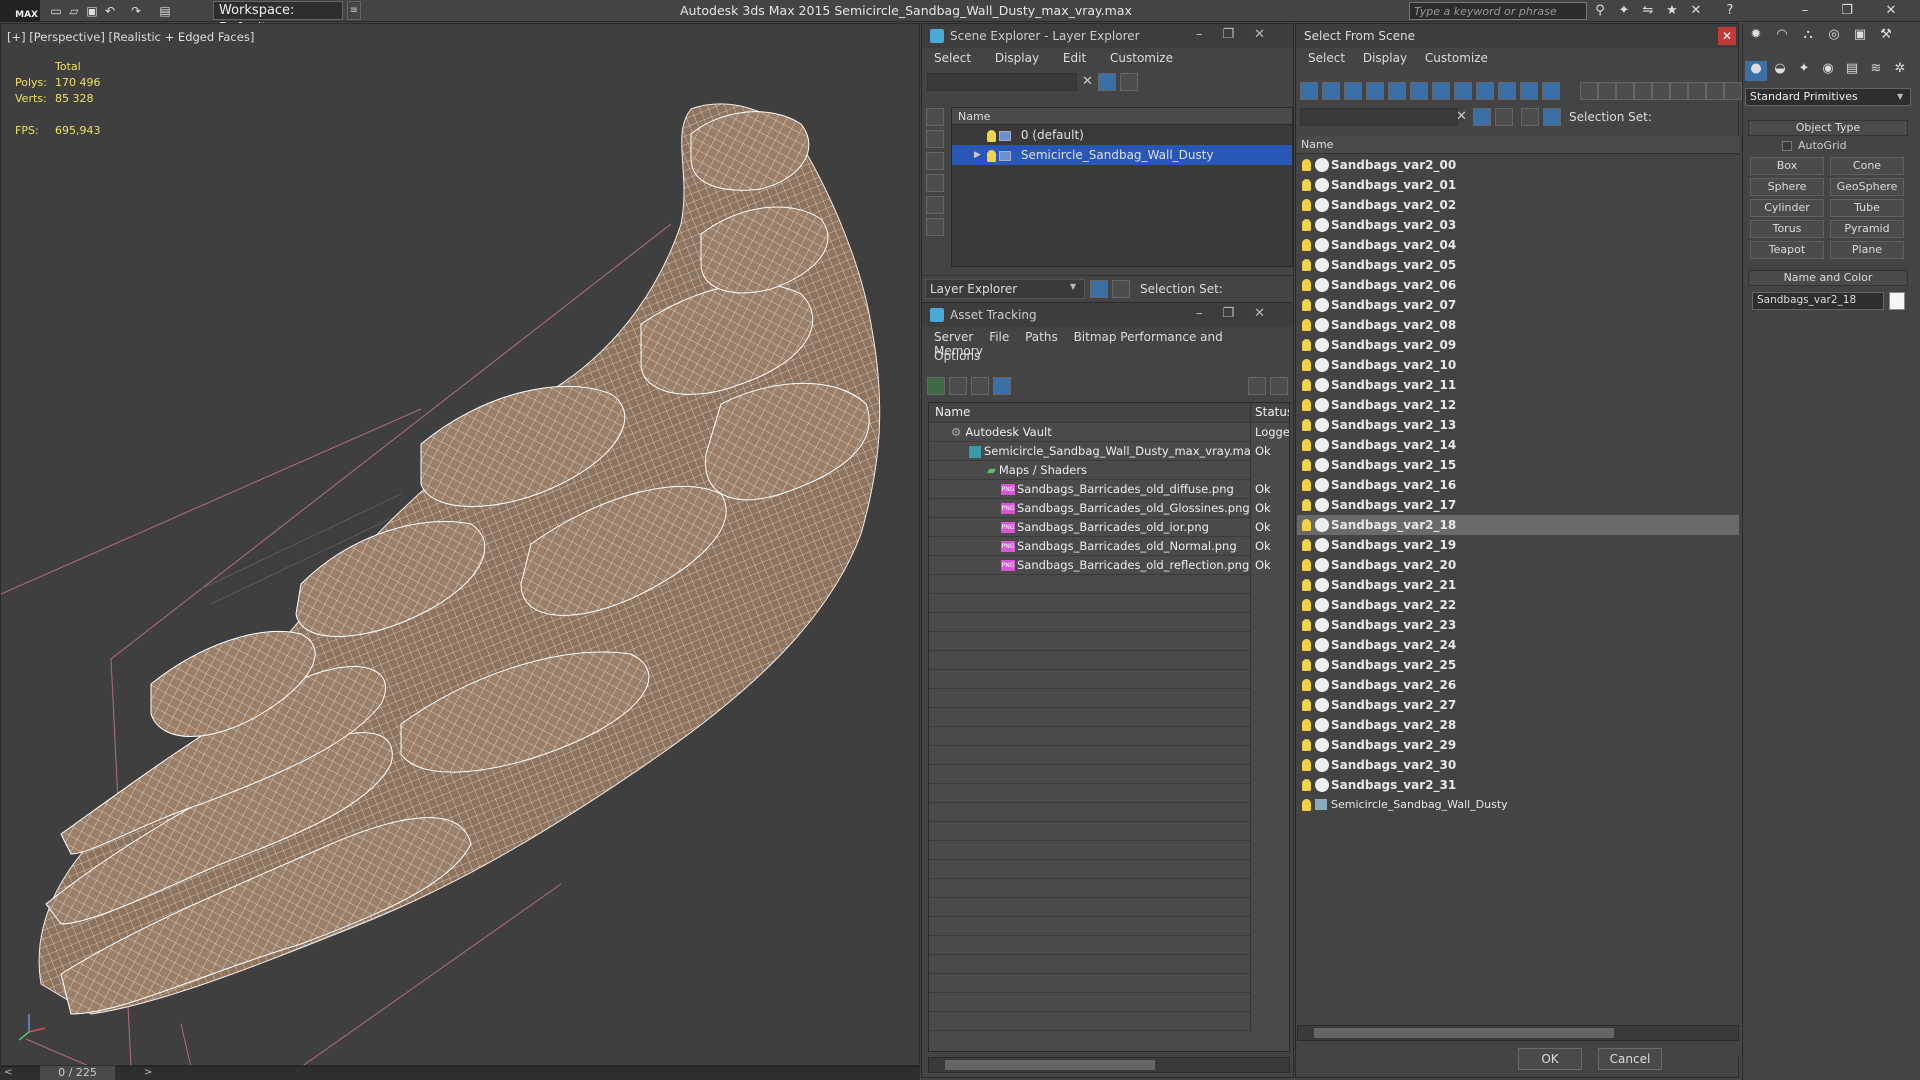  What do you see at coordinates (1828, 278) in the screenshot?
I see `name-and-color-rollout: Name and Color` at bounding box center [1828, 278].